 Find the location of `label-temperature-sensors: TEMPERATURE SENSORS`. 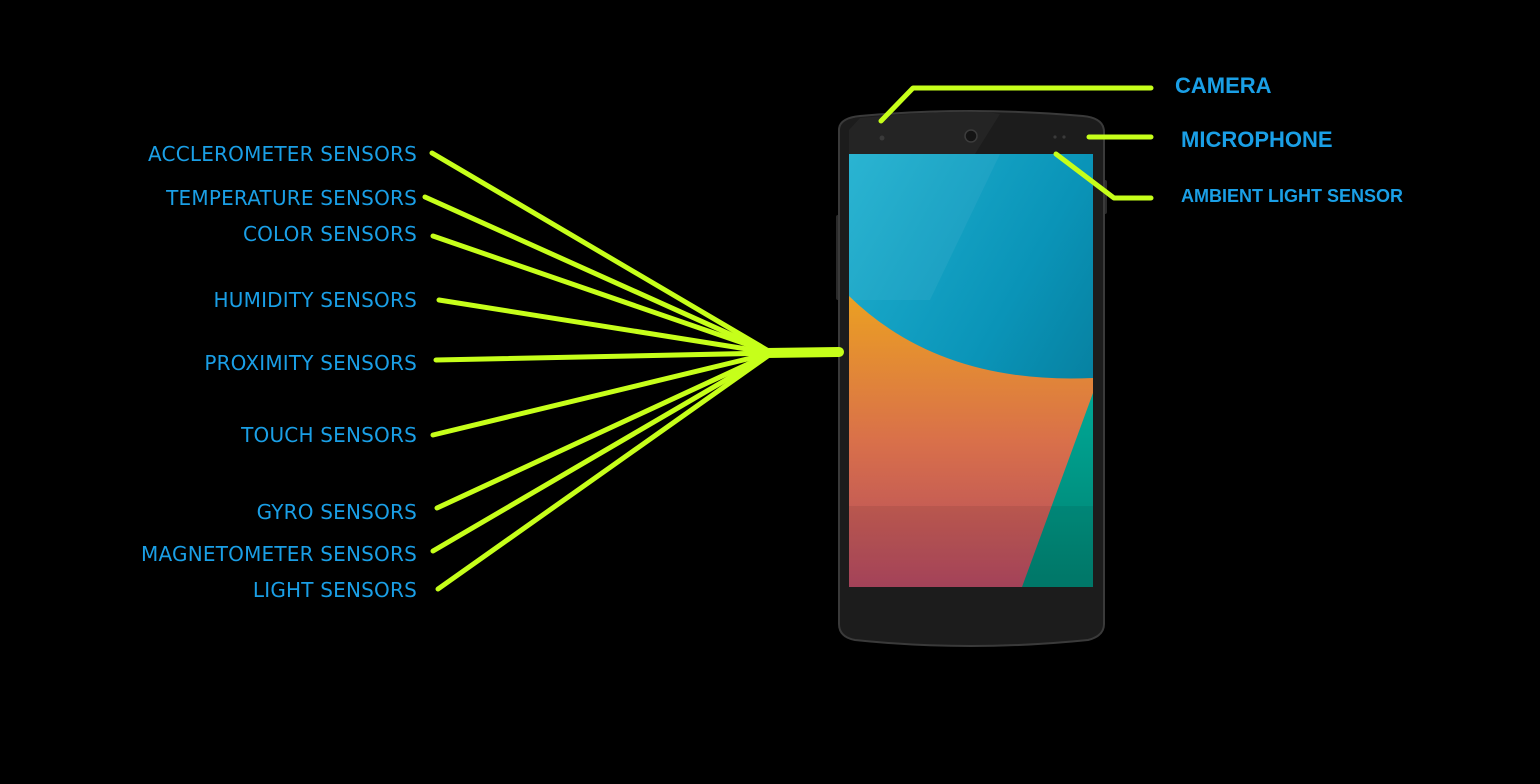

label-temperature-sensors: TEMPERATURE SENSORS is located at coordinates (291, 198).